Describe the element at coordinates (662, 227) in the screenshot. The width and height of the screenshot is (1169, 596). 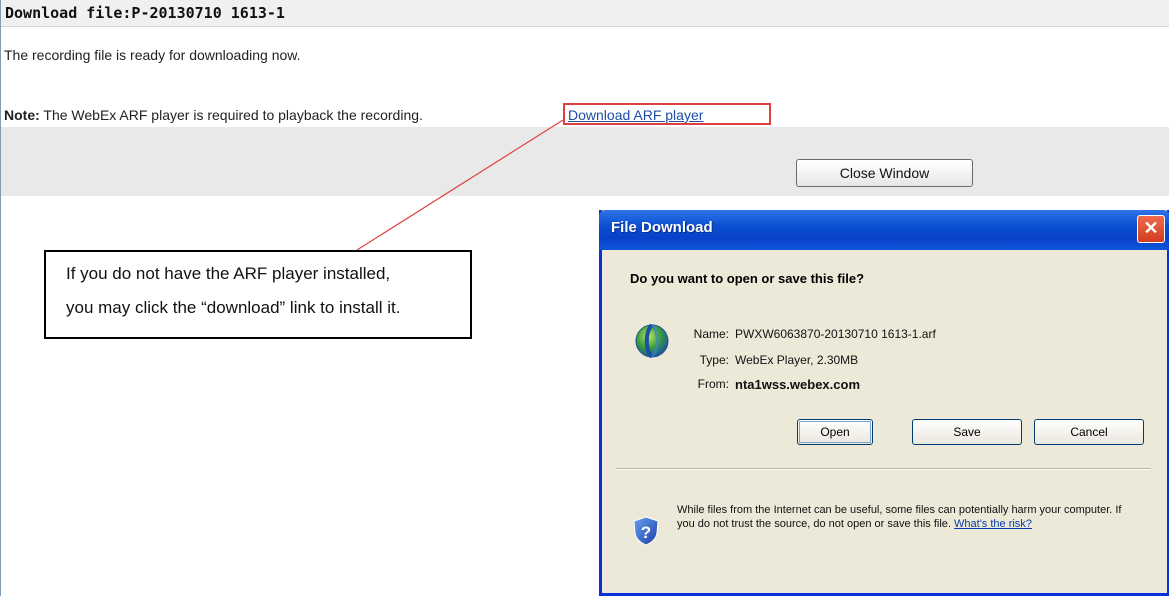
I see `dialog-title: File Download` at that location.